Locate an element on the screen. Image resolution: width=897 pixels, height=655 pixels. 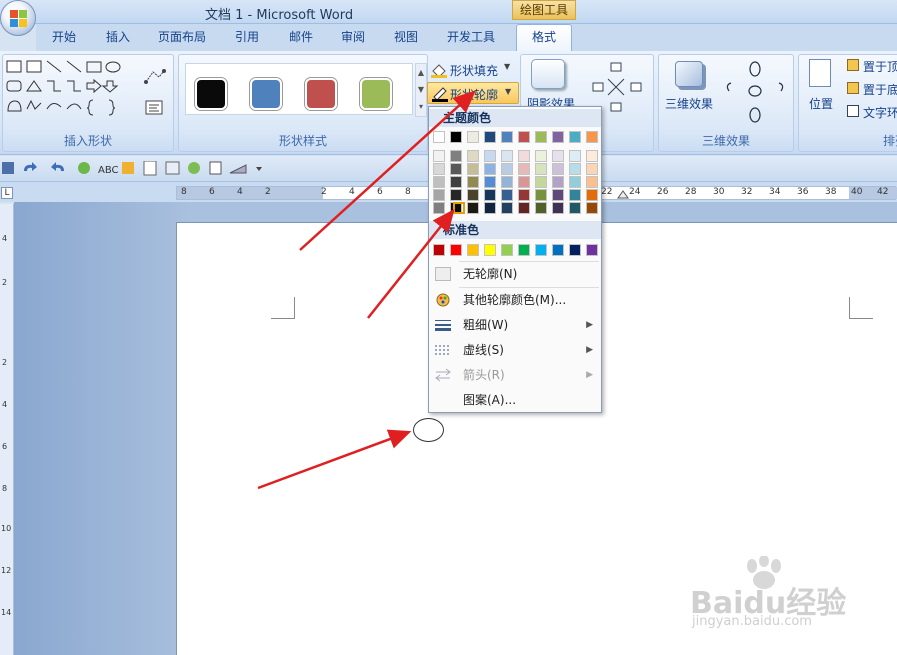
text-wrap-label: 文字环 is located at coordinates (880, 112).